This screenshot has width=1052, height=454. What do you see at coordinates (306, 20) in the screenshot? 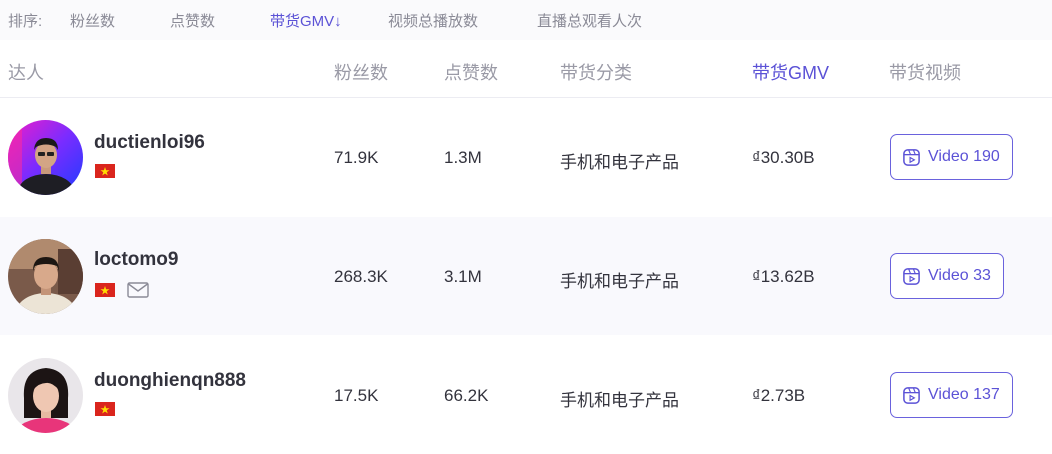
I see `sort-option-gmv: 带货GMV↓` at bounding box center [306, 20].